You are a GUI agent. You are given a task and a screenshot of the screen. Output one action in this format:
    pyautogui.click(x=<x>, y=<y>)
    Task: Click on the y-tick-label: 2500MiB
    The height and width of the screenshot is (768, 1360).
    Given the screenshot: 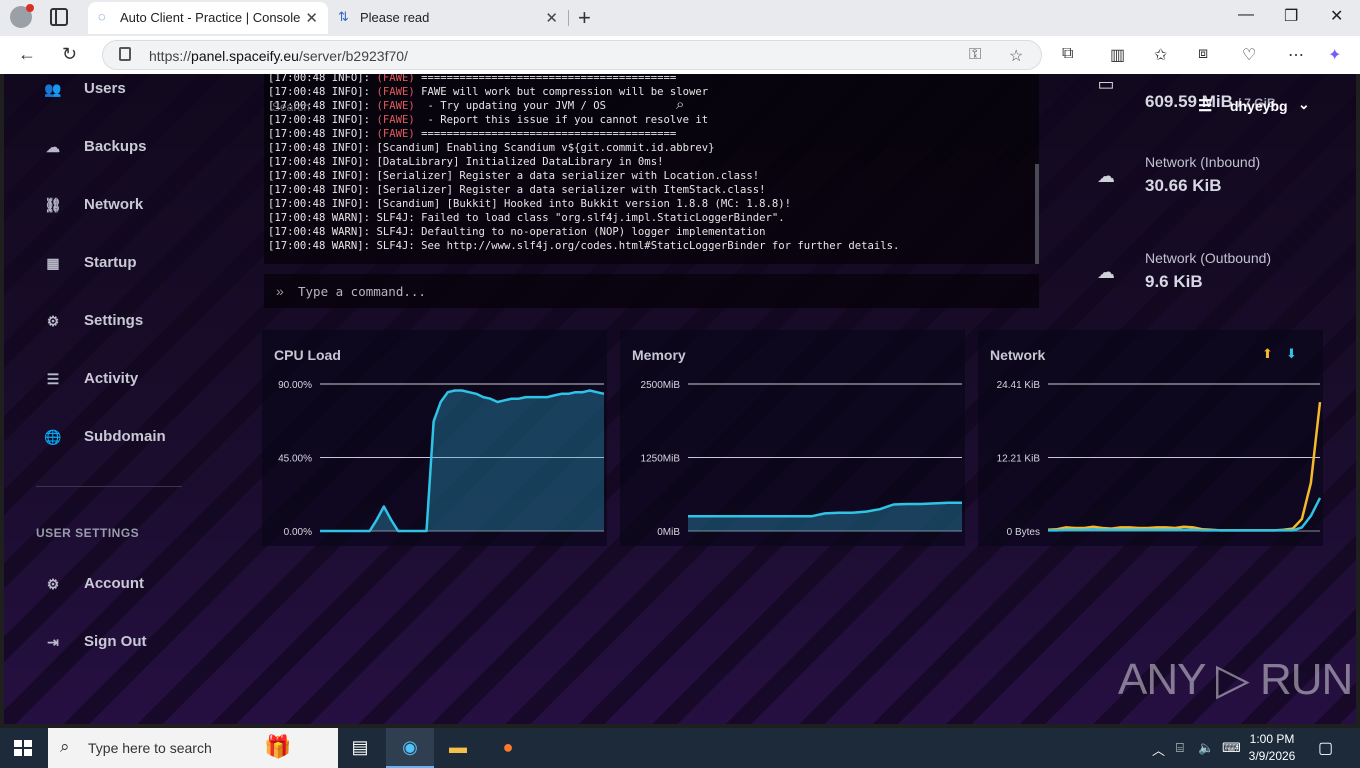 What is the action you would take?
    pyautogui.click(x=661, y=385)
    